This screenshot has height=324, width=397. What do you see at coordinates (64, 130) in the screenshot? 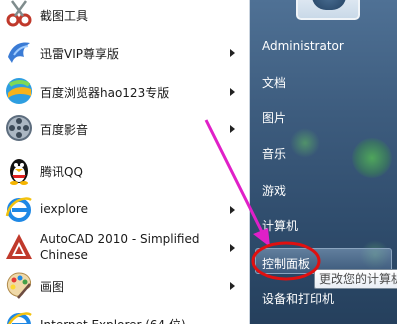
I see `program-label: 百度影音` at bounding box center [64, 130].